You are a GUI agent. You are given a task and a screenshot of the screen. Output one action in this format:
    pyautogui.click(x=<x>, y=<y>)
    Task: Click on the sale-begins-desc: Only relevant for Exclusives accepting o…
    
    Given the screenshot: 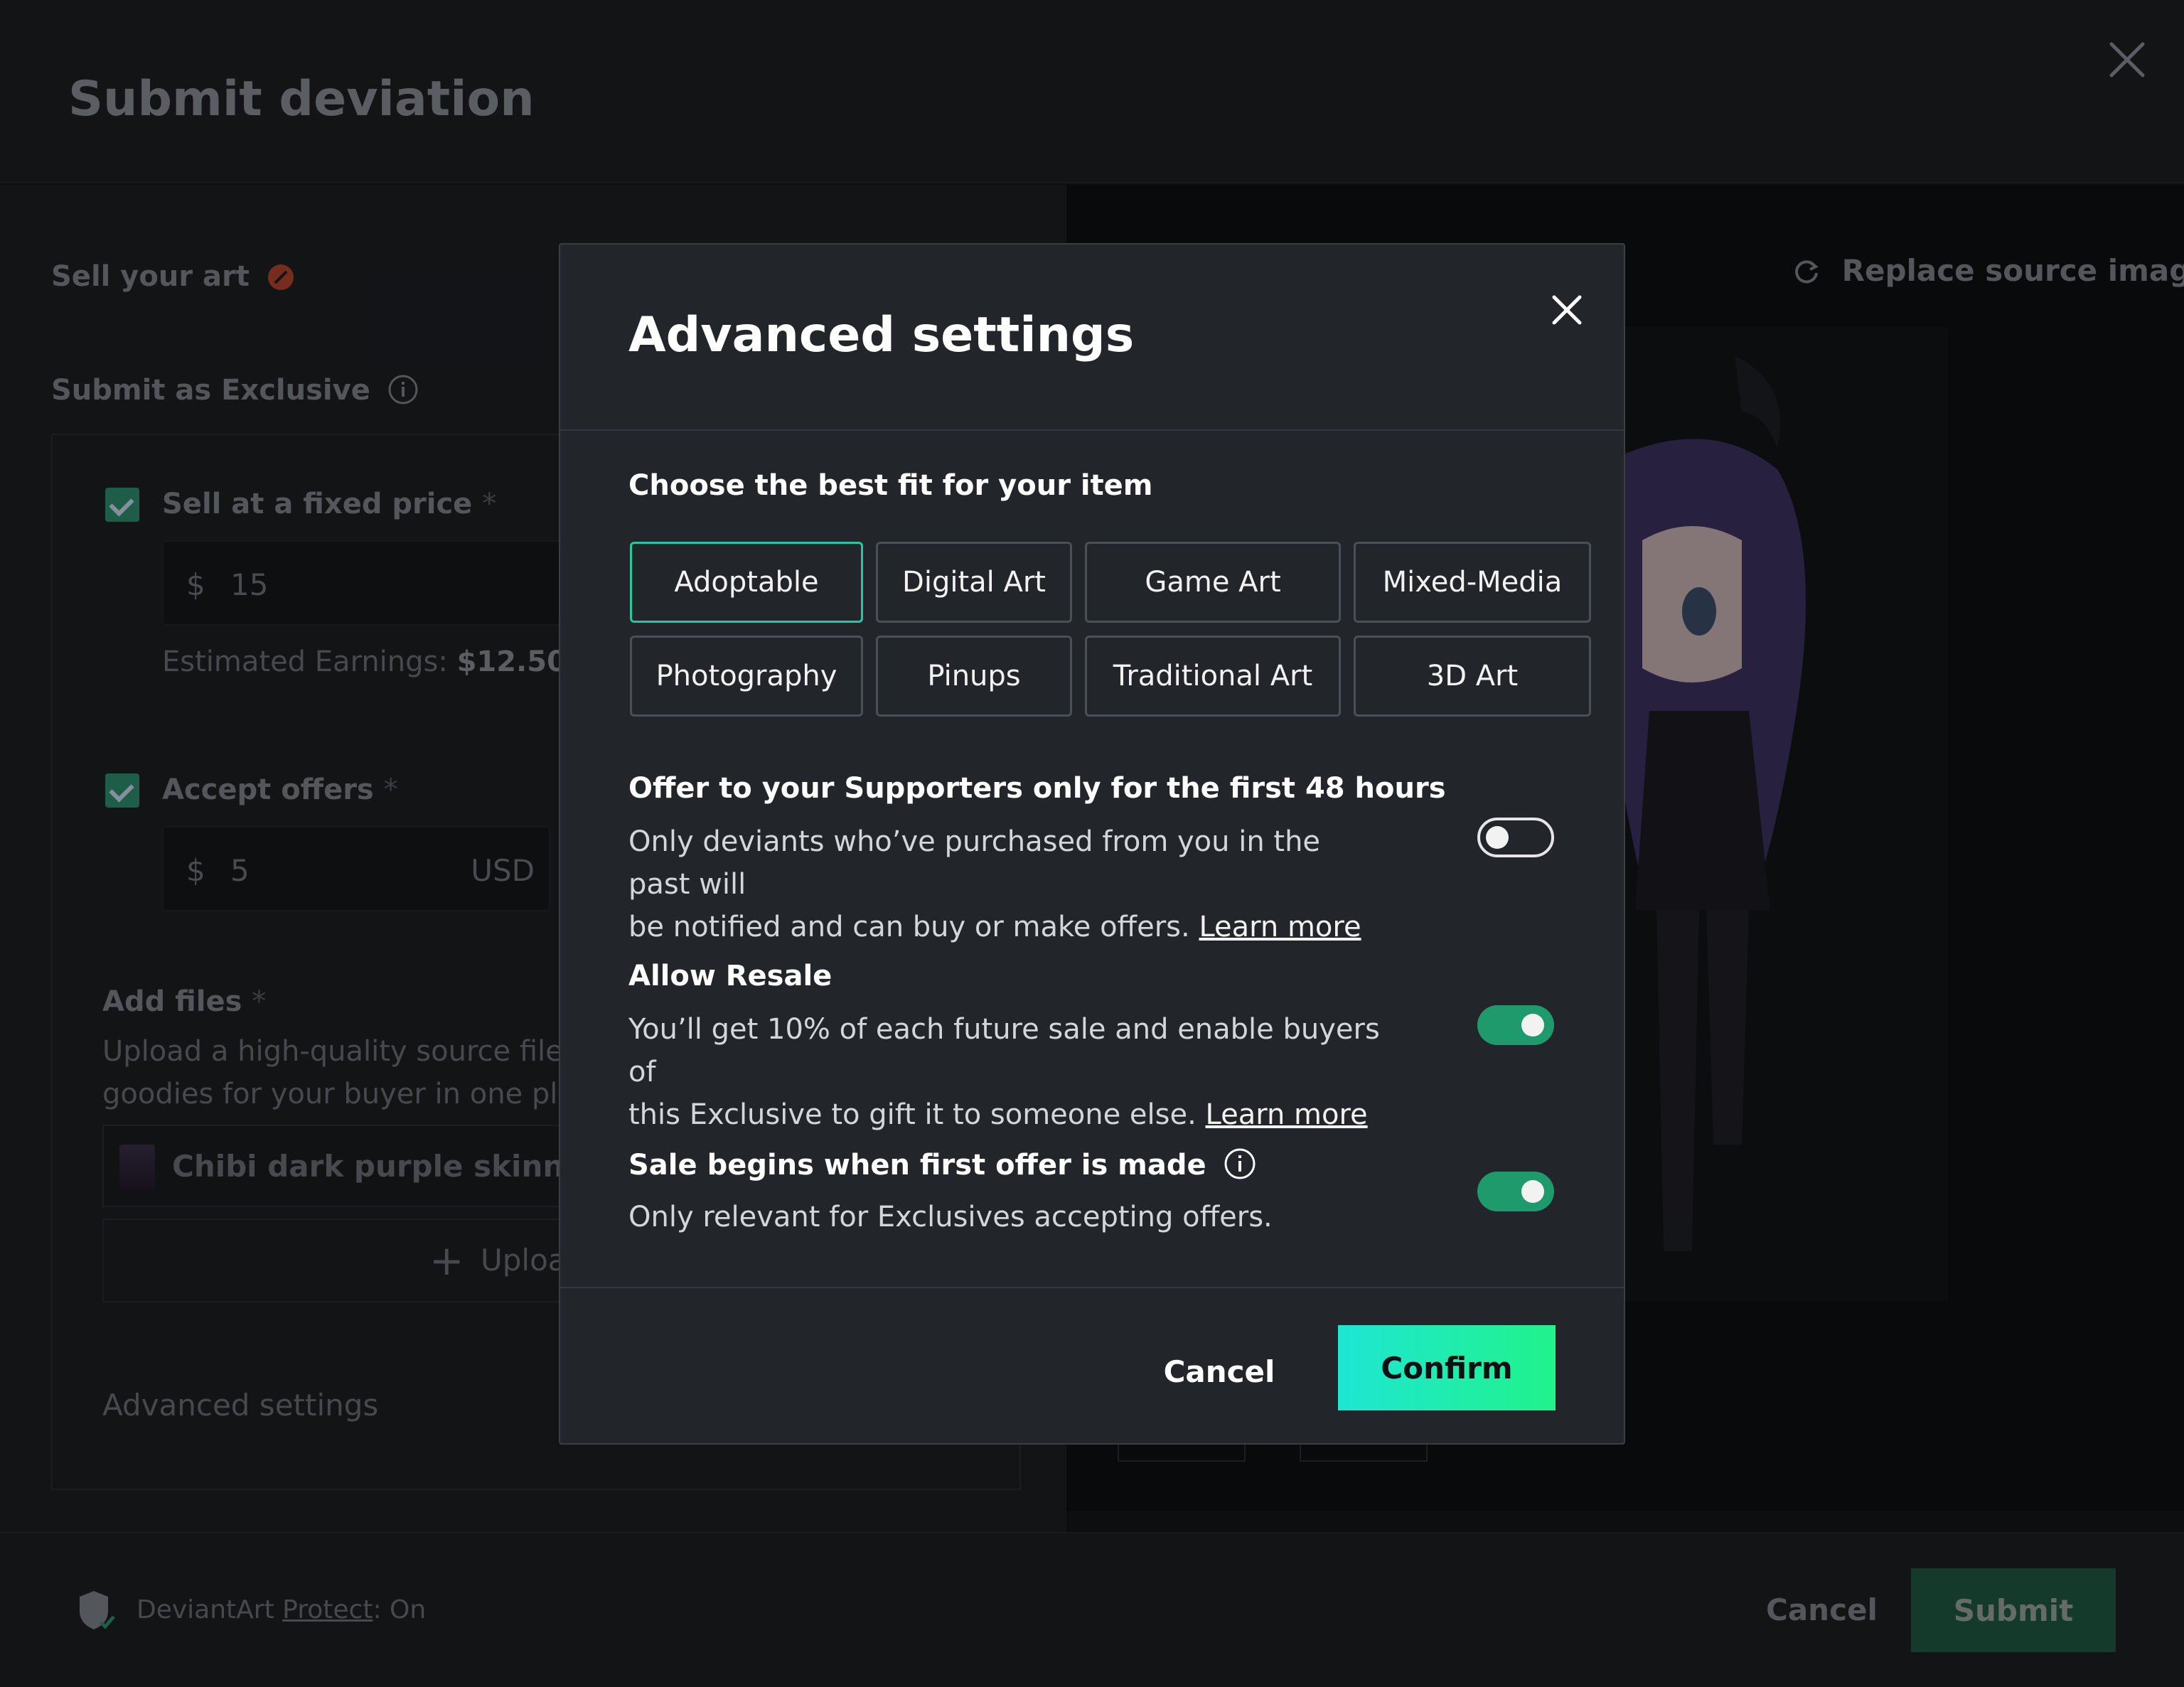 What is the action you would take?
    pyautogui.click(x=950, y=1217)
    